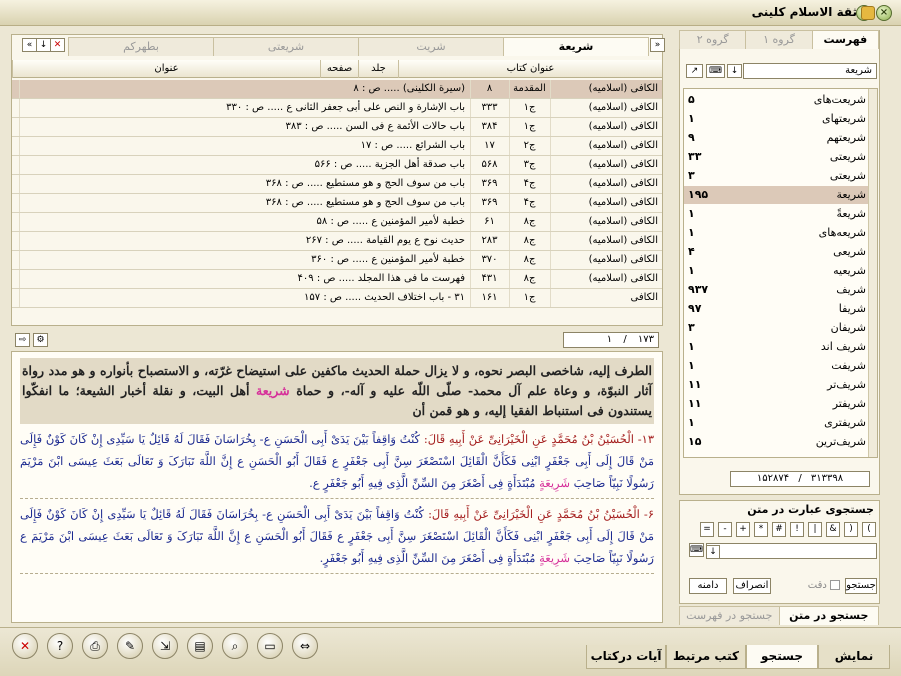  I want to click on app-icon, so click(868, 13).